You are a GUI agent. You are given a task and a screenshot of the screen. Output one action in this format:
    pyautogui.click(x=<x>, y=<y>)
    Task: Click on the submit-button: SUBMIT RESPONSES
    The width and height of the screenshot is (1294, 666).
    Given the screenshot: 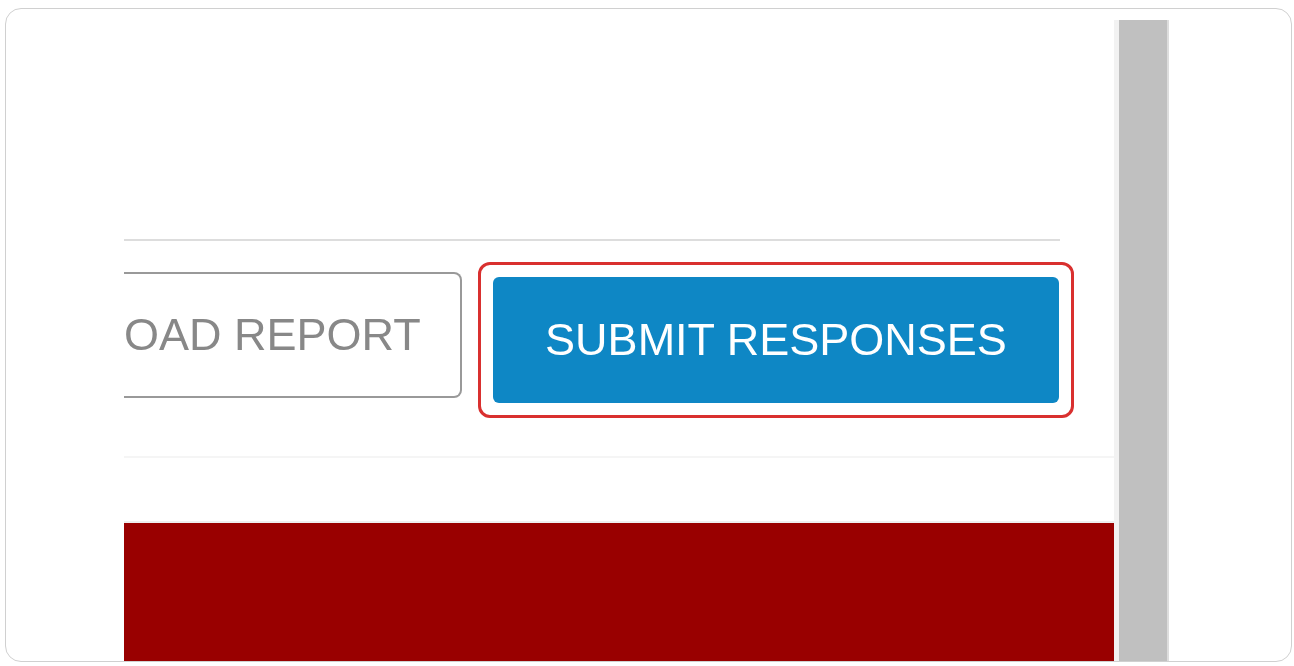 What is the action you would take?
    pyautogui.click(x=776, y=340)
    